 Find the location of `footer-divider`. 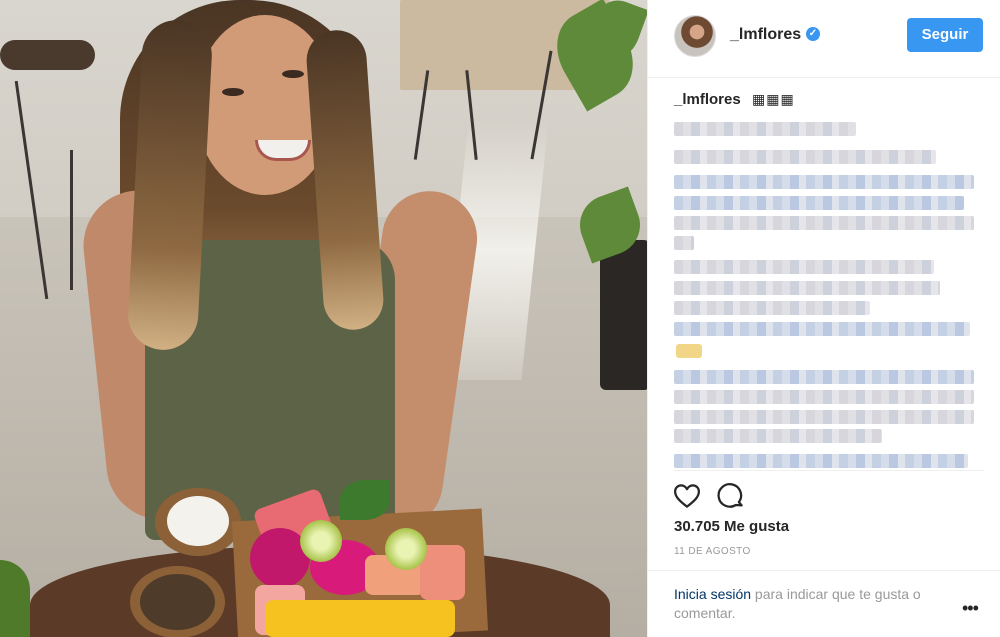

footer-divider is located at coordinates (824, 570).